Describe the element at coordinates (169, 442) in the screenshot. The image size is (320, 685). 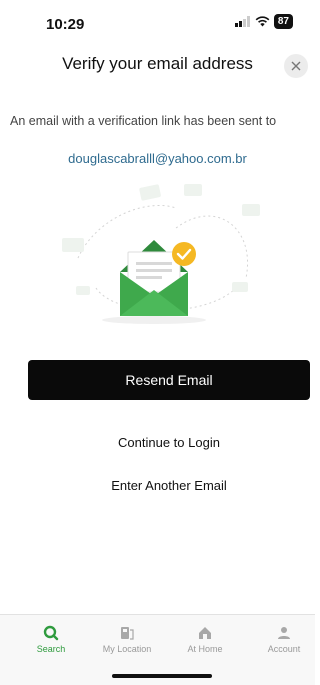
I see `continue-to-login-button: Continue to Login` at that location.